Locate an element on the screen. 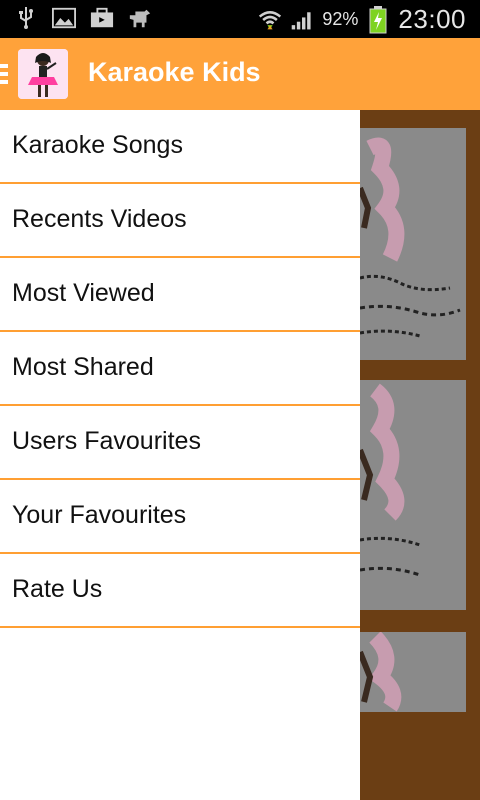  menu-item-users-favourites: Users Favourites is located at coordinates (180, 443).